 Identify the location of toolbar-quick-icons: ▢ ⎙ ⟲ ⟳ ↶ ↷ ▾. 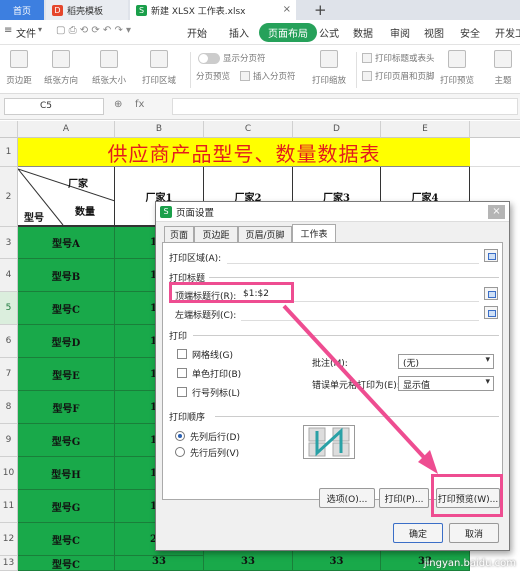
(93, 30).